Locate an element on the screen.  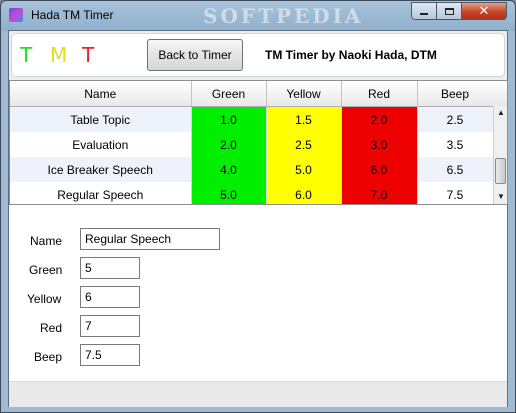
red-field is located at coordinates (110, 326).